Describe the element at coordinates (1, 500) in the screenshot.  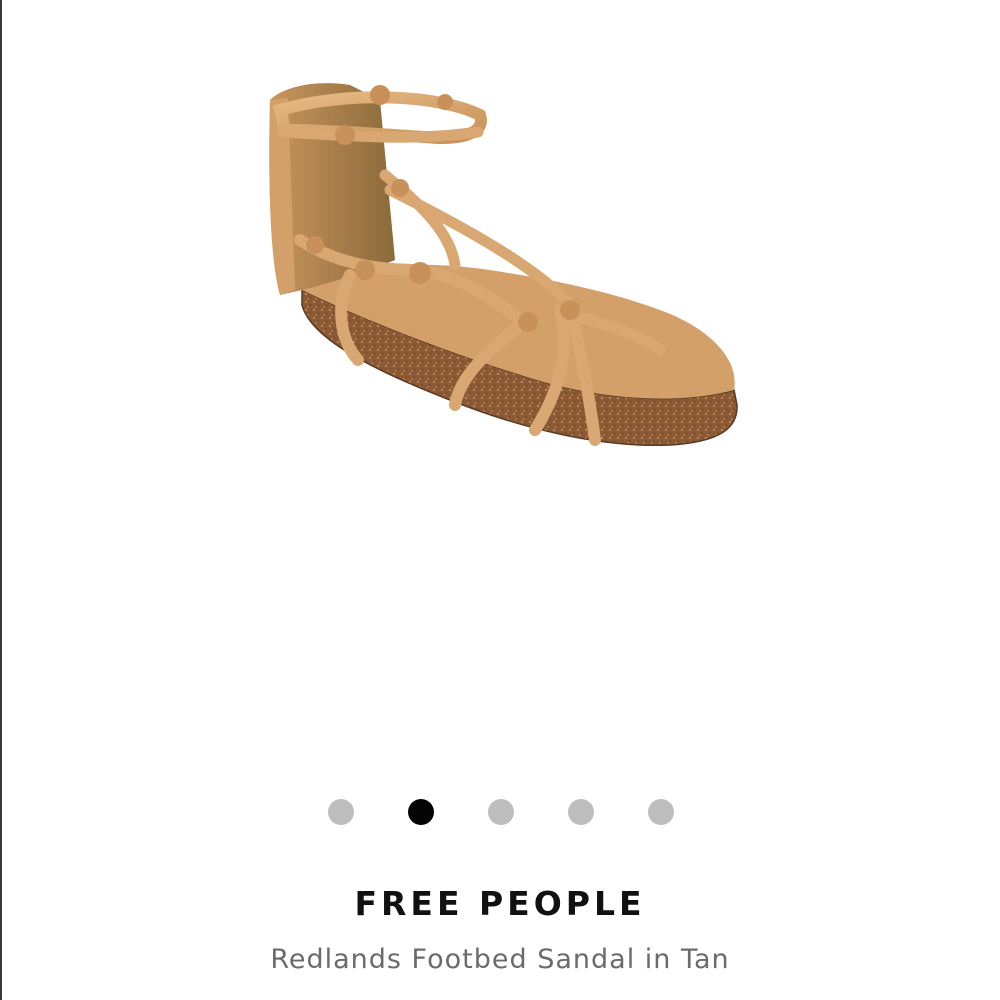
I see `left-border` at that location.